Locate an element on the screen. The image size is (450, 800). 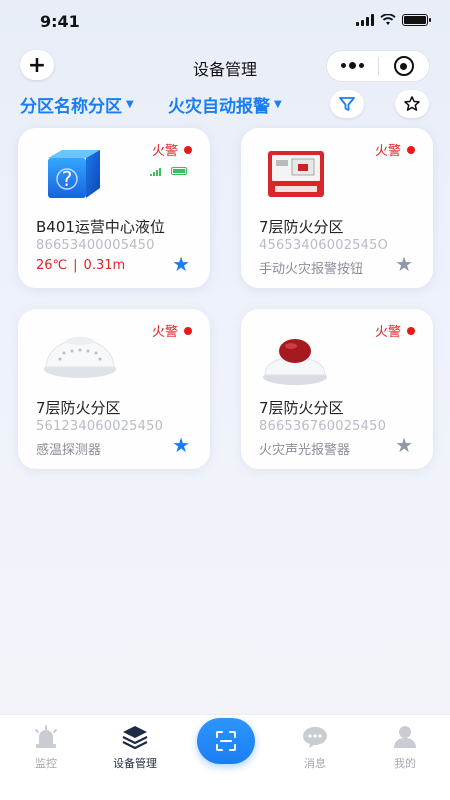
scan-button is located at coordinates (226, 741).